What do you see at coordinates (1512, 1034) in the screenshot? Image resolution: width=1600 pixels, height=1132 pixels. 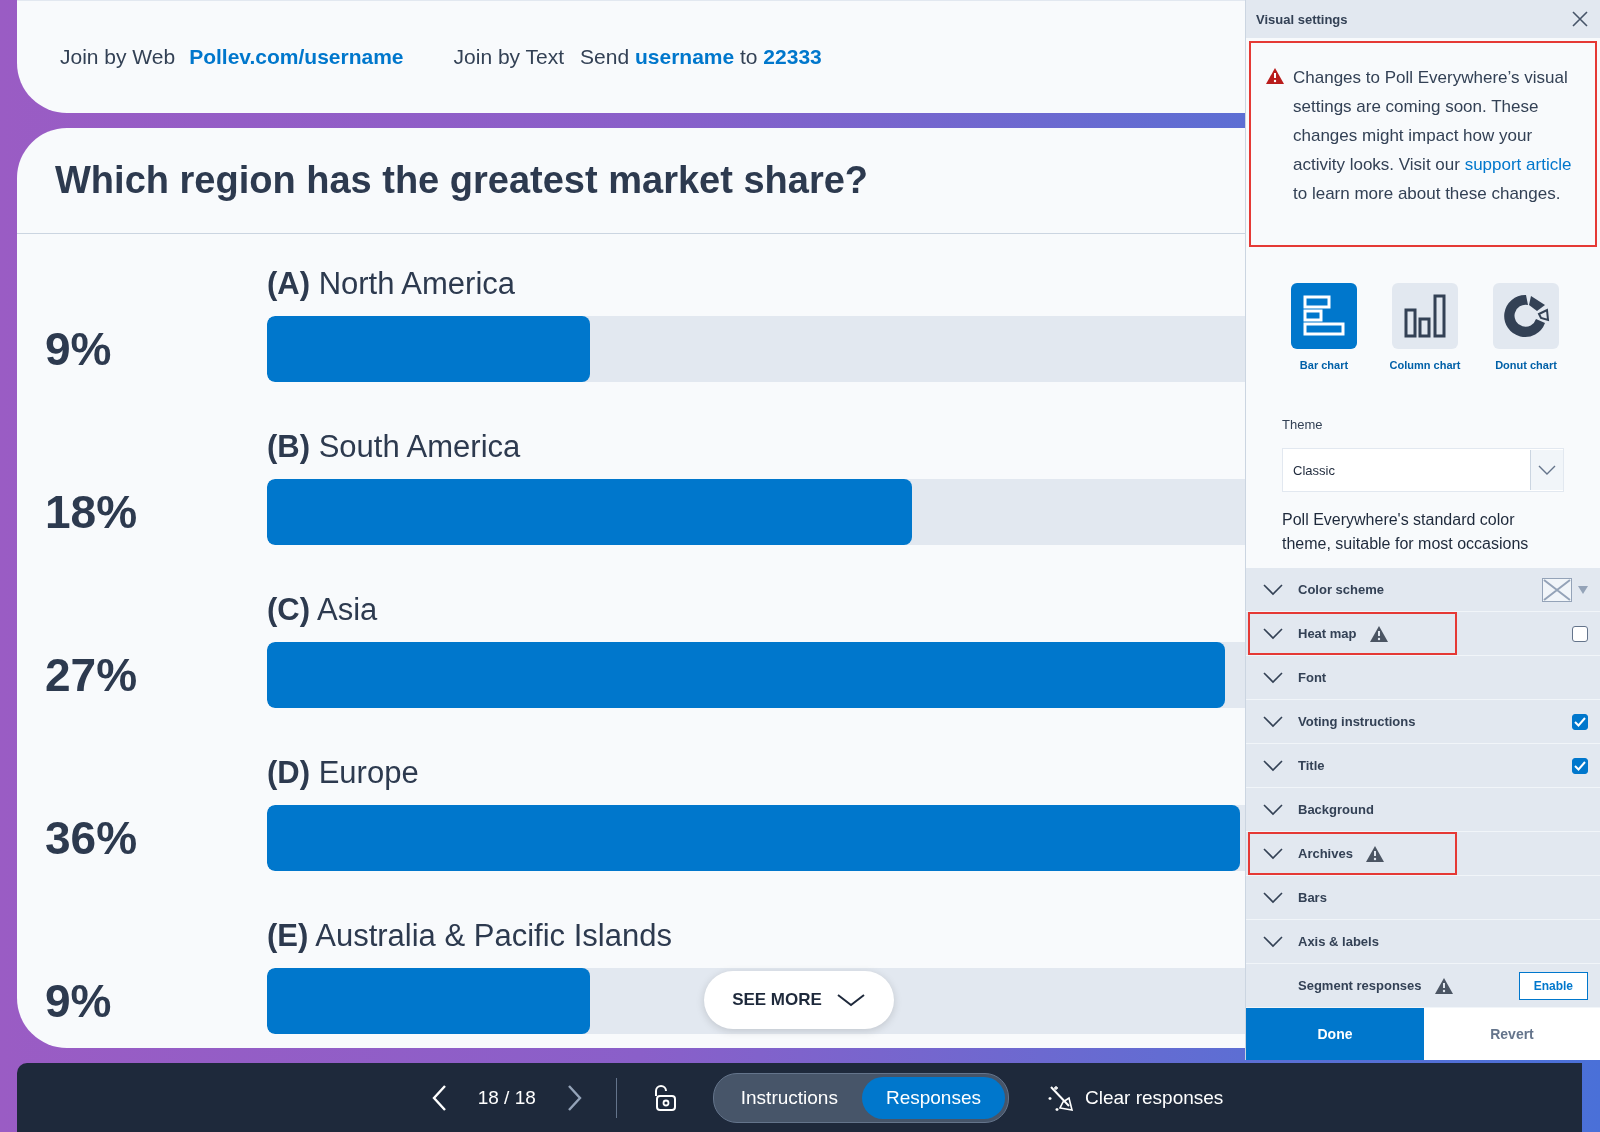 I see `revert-button: Revert` at bounding box center [1512, 1034].